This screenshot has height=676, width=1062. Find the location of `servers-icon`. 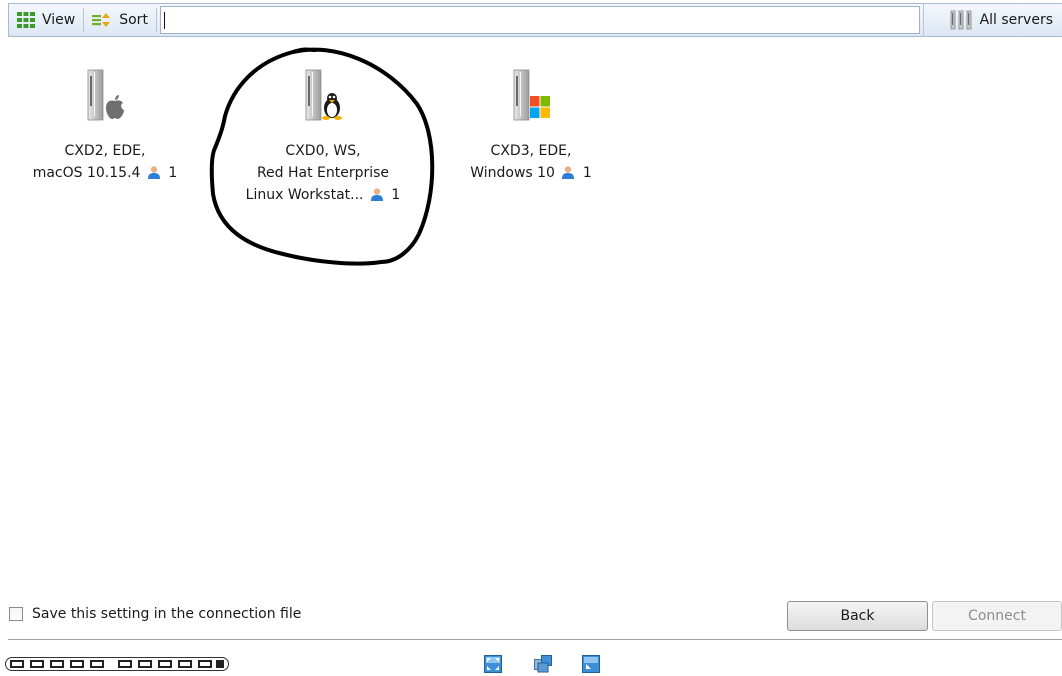

servers-icon is located at coordinates (960, 20).